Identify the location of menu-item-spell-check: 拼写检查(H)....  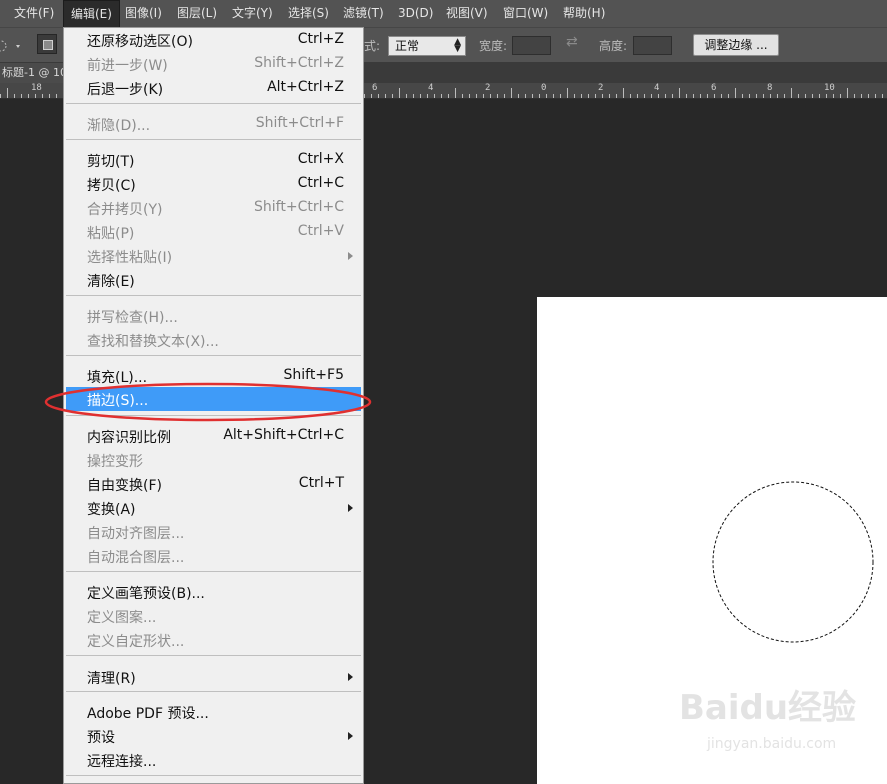
(213, 316).